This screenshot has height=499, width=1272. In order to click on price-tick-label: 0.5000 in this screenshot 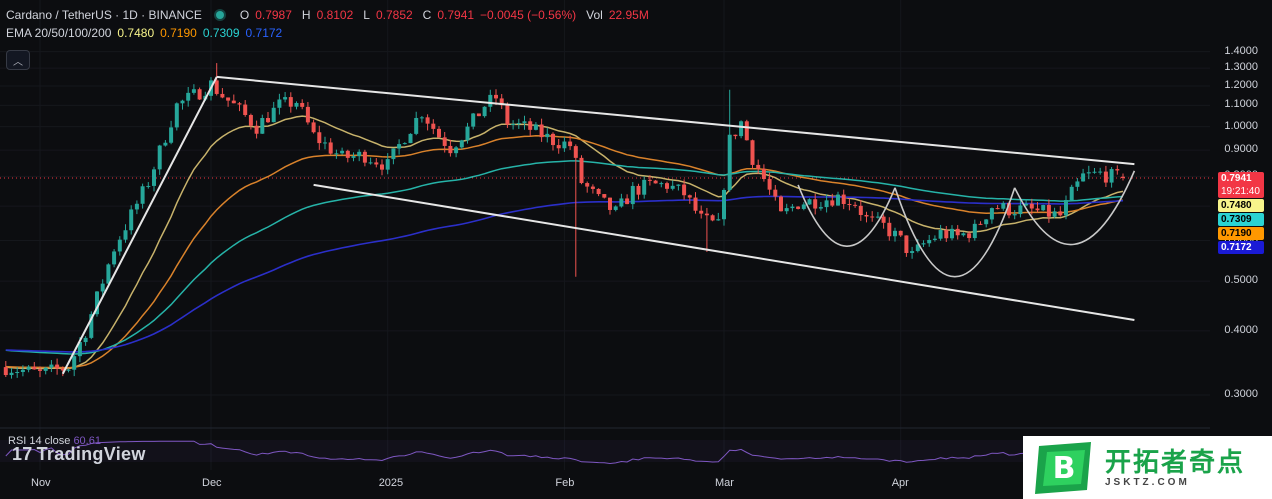, I will do `click(1241, 280)`.